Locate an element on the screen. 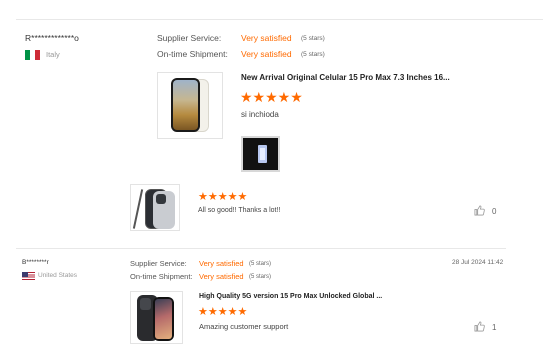 The height and width of the screenshot is (360, 555). helpful-count: 0 is located at coordinates (494, 211).